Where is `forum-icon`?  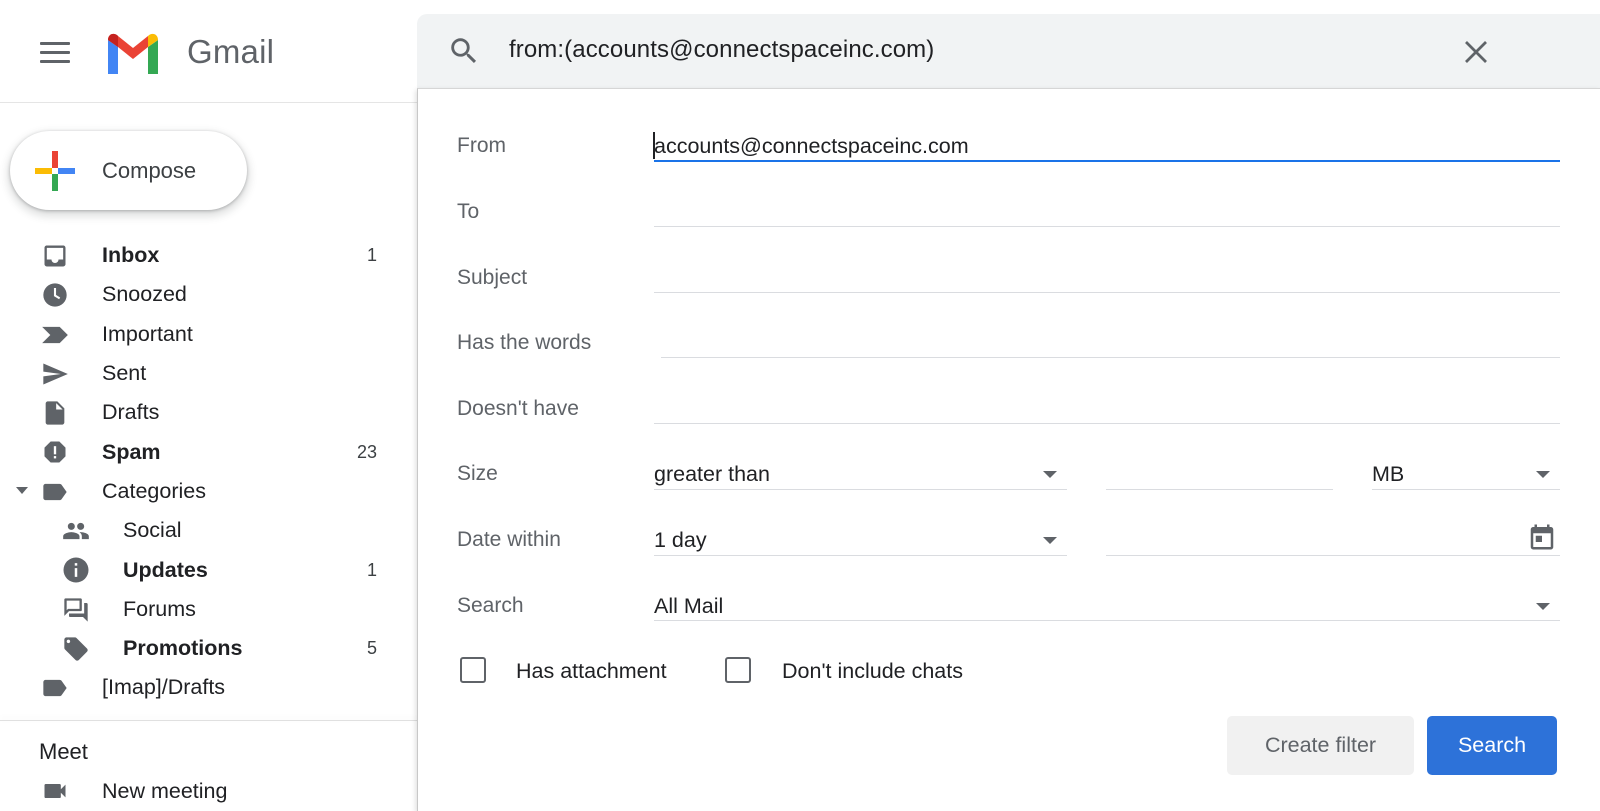 forum-icon is located at coordinates (76, 610).